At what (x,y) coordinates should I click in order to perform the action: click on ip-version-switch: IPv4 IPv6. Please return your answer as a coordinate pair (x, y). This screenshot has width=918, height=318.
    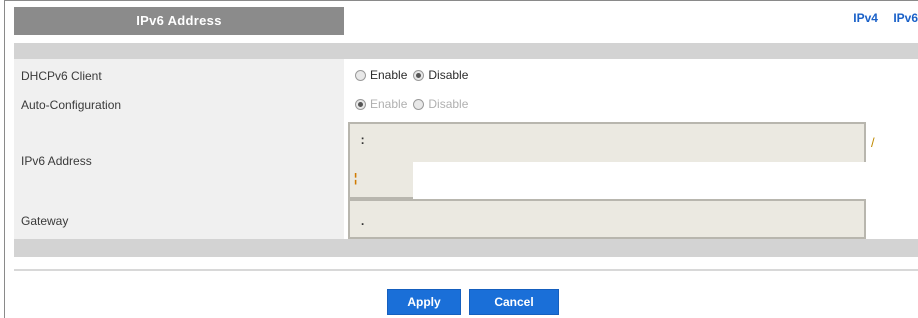
    Looking at the image, I should click on (879, 18).